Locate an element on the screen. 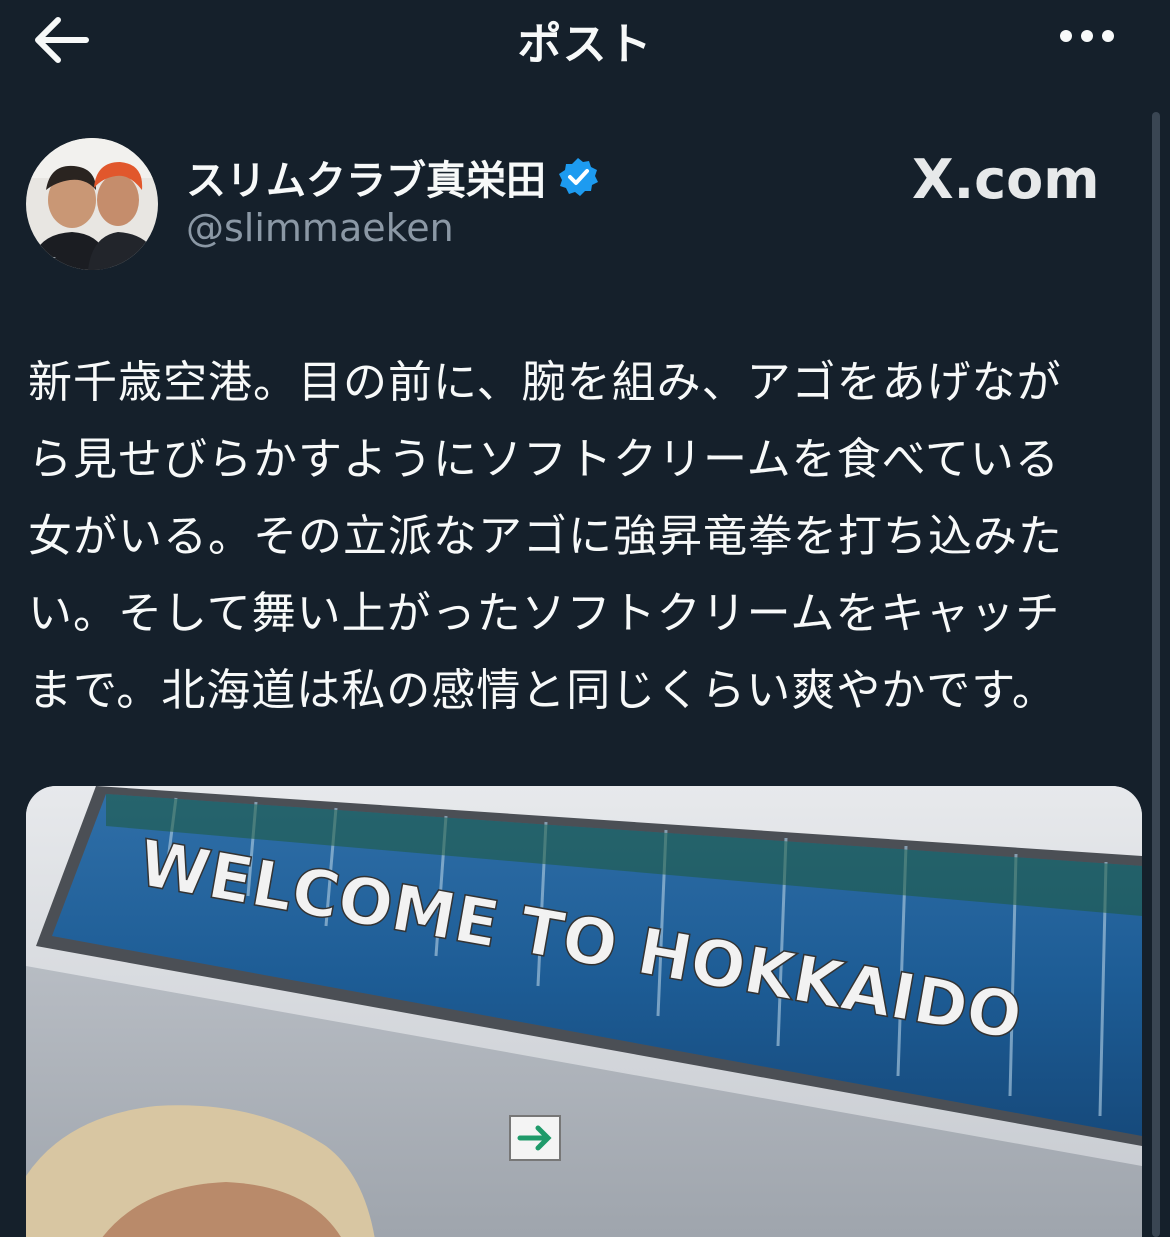 This screenshot has height=1237, width=1170. source-label: X.com is located at coordinates (1006, 179).